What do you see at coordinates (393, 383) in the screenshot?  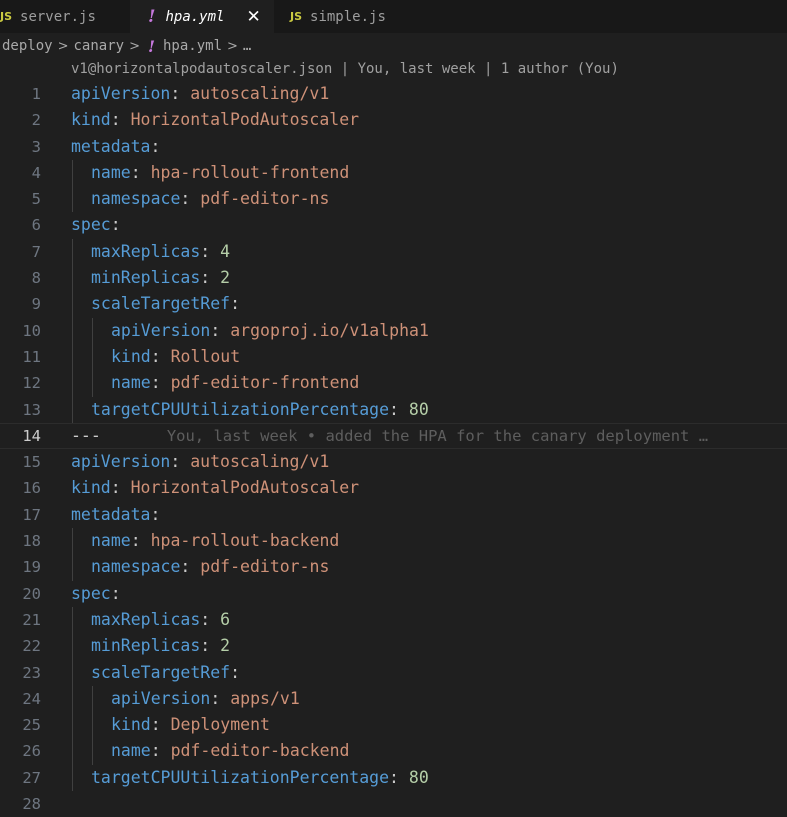 I see `code-line: 12 name: pdf-editor-frontend` at bounding box center [393, 383].